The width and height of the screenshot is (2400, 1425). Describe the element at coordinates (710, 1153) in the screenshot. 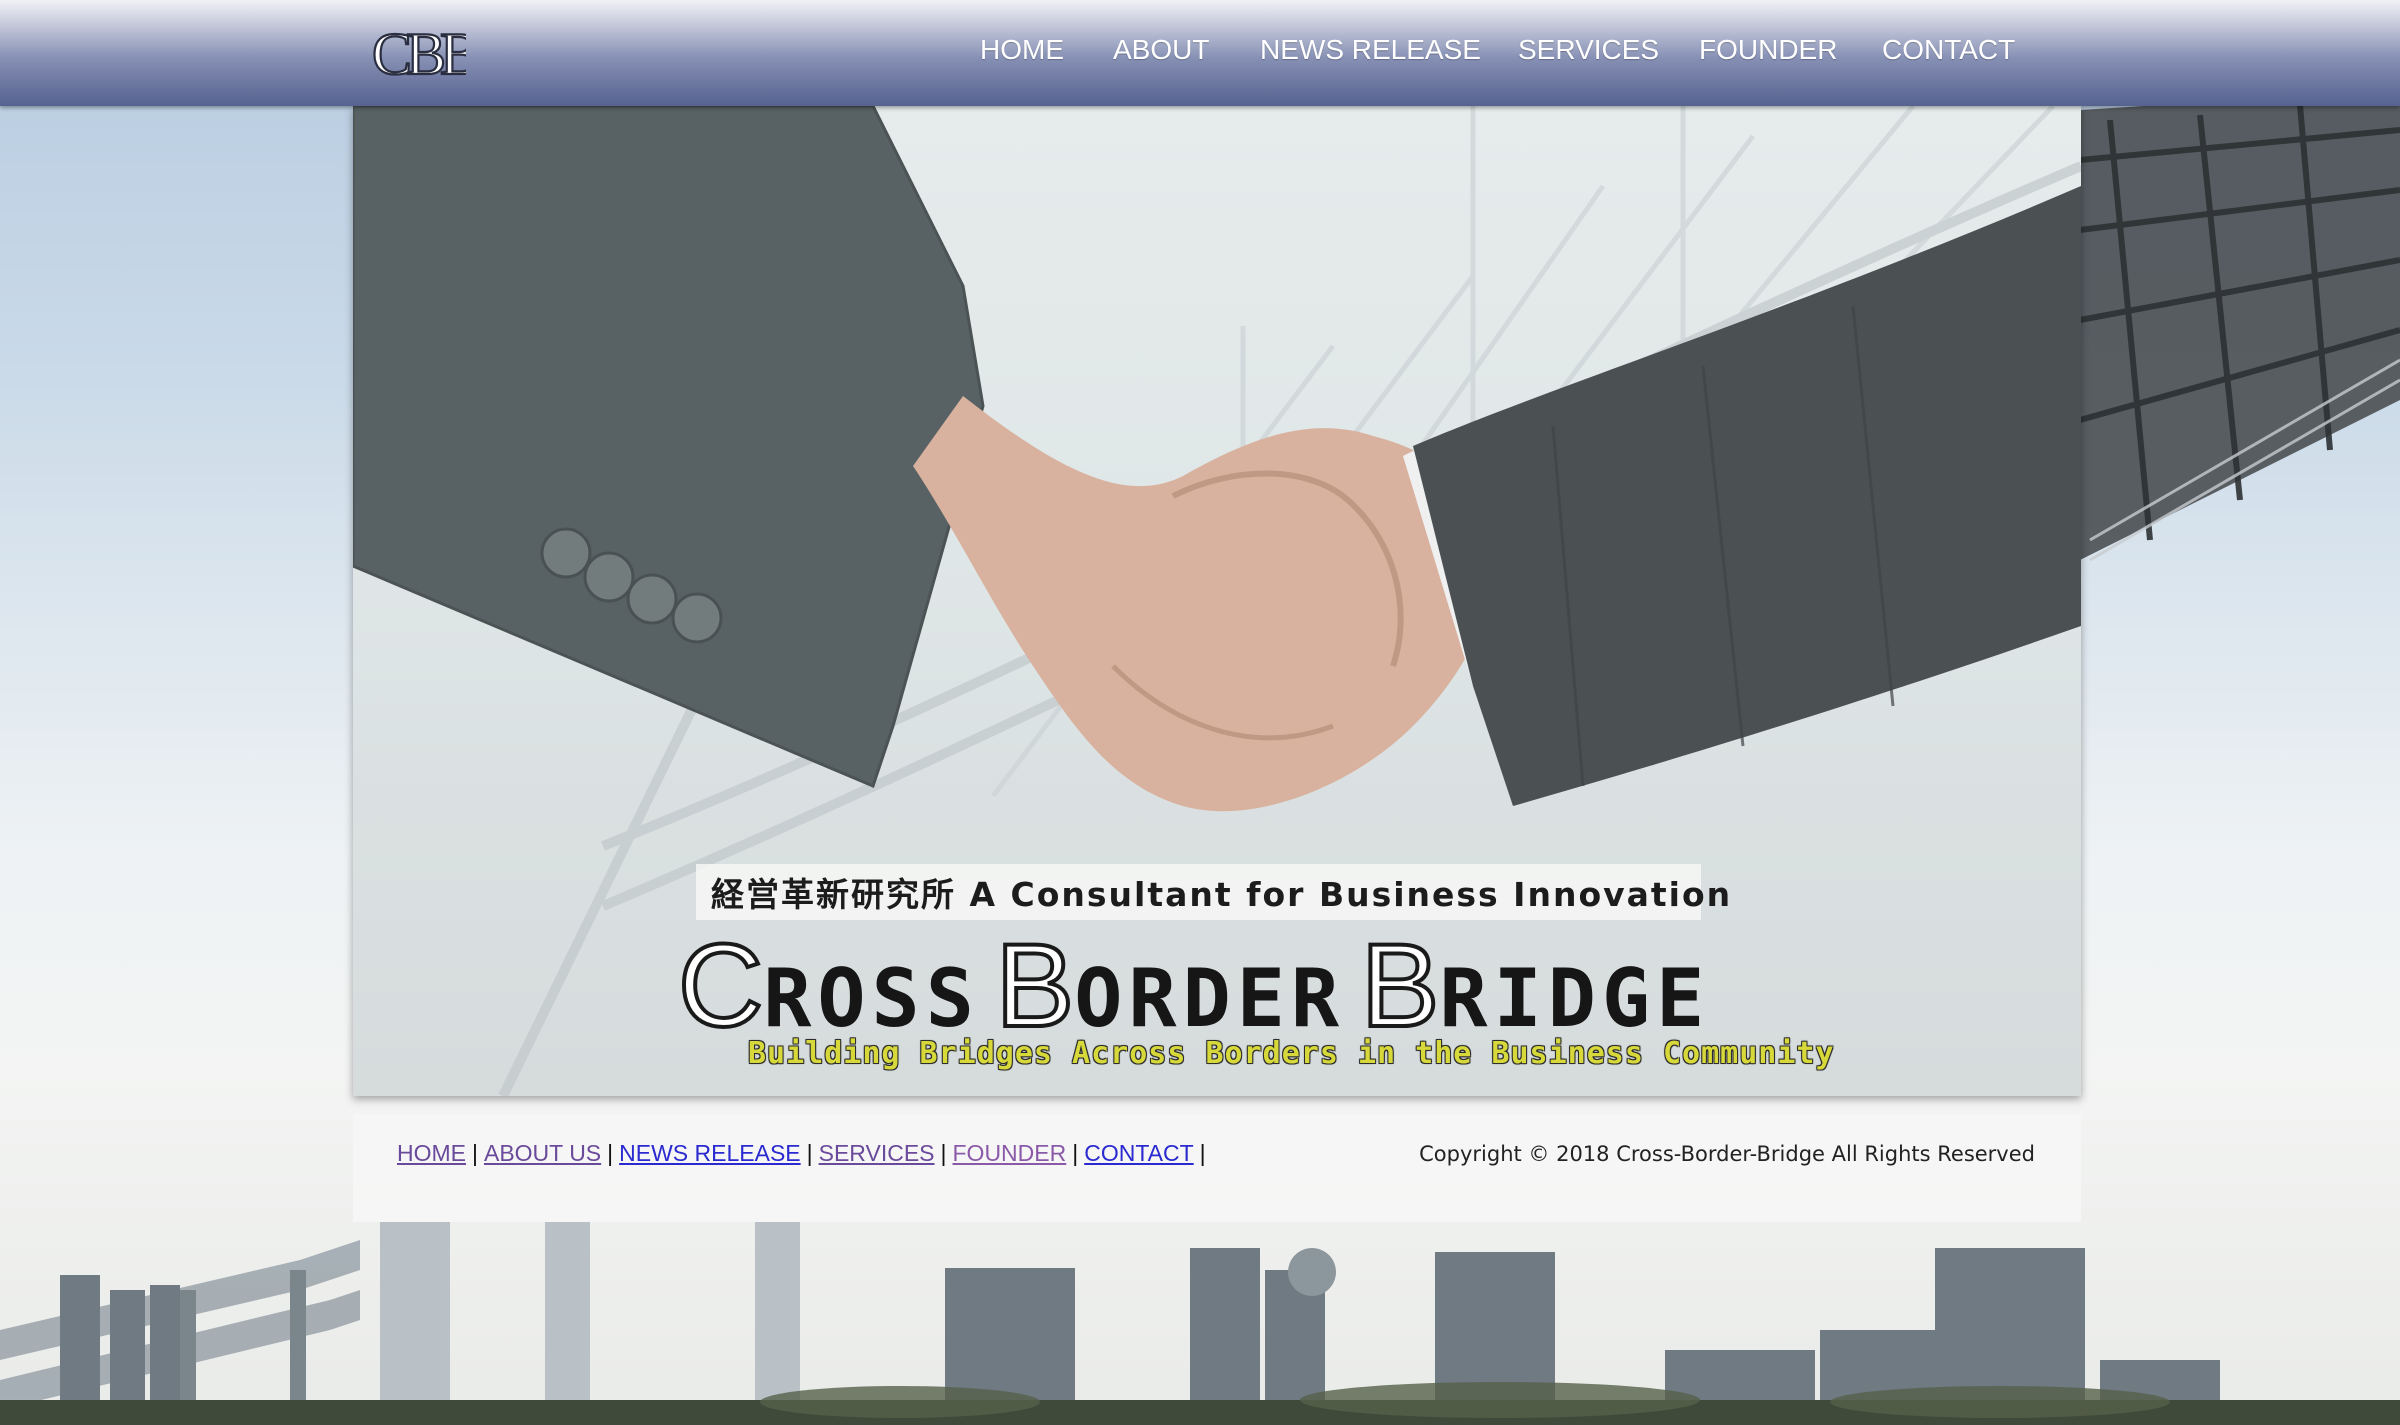

I see `footer-link-news-release: NEWS RELEASE` at that location.